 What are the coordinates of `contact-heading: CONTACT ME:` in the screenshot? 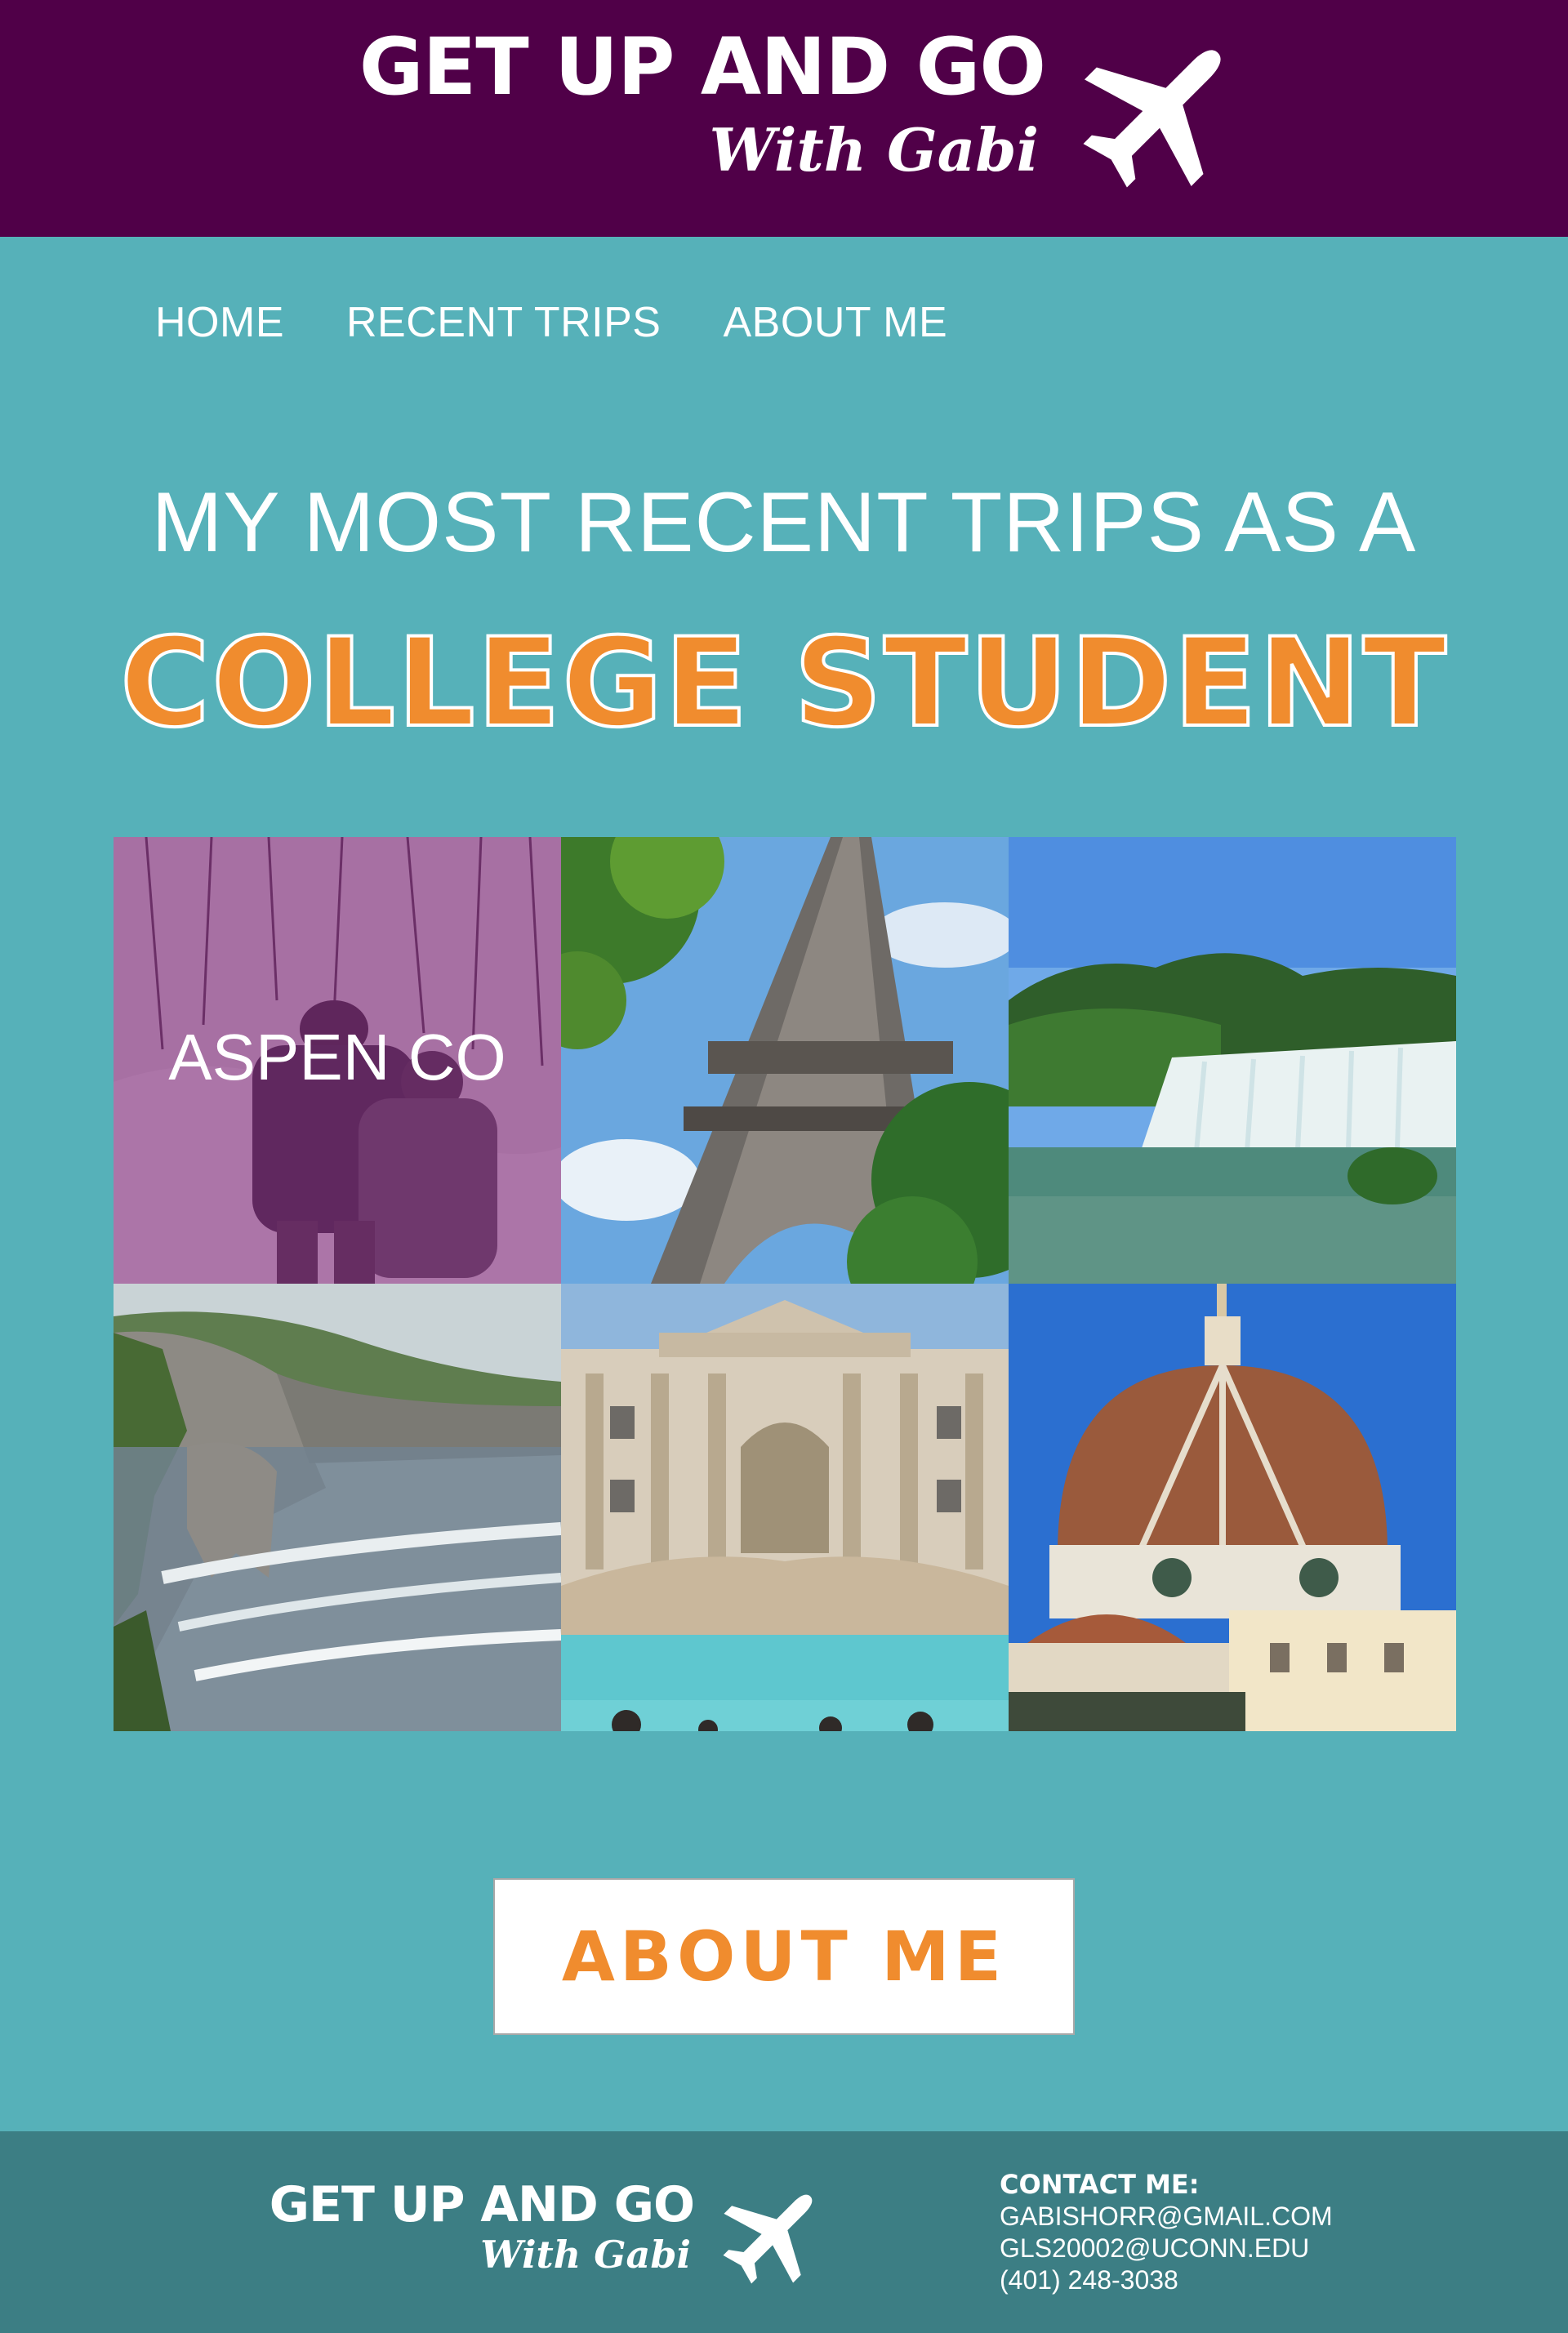 It's located at (1100, 2185).